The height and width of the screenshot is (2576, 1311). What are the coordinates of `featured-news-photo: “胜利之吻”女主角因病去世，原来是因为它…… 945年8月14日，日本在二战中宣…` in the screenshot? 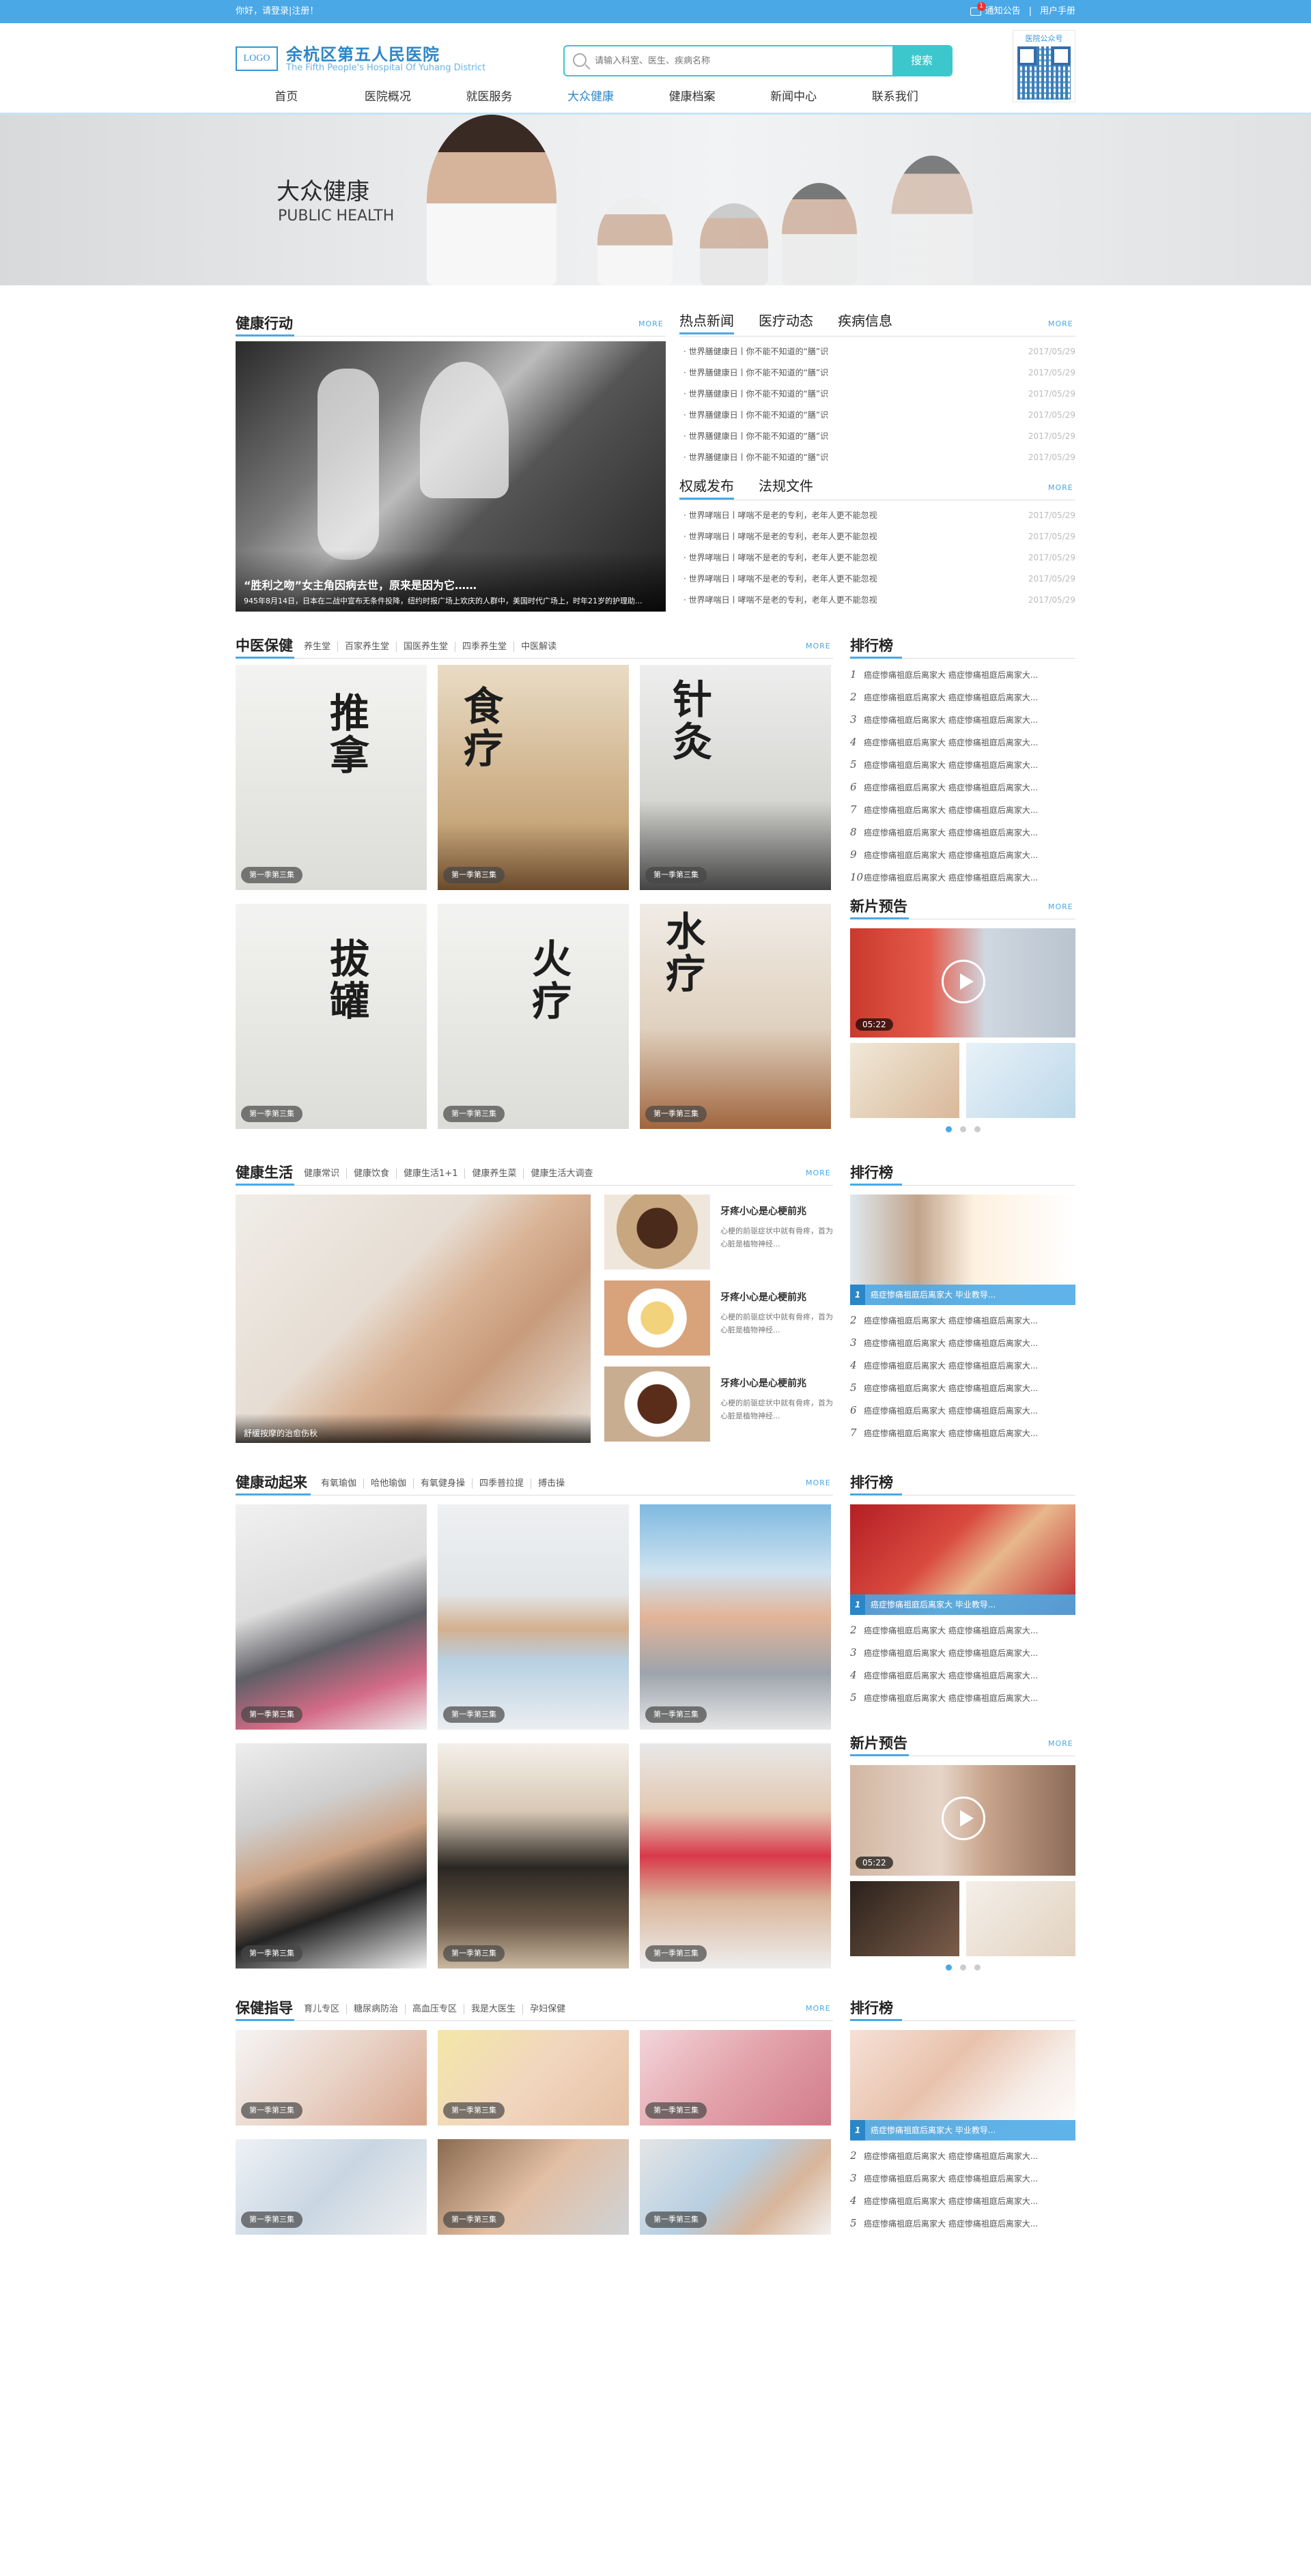 It's located at (451, 476).